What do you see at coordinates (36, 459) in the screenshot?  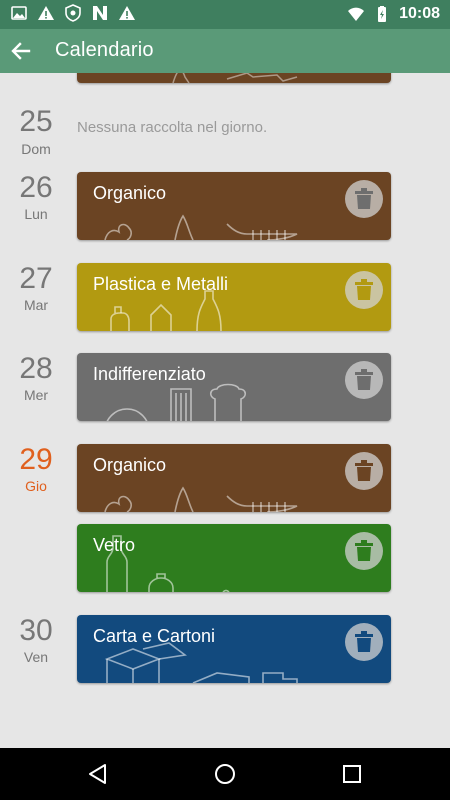 I see `day-number: 29` at bounding box center [36, 459].